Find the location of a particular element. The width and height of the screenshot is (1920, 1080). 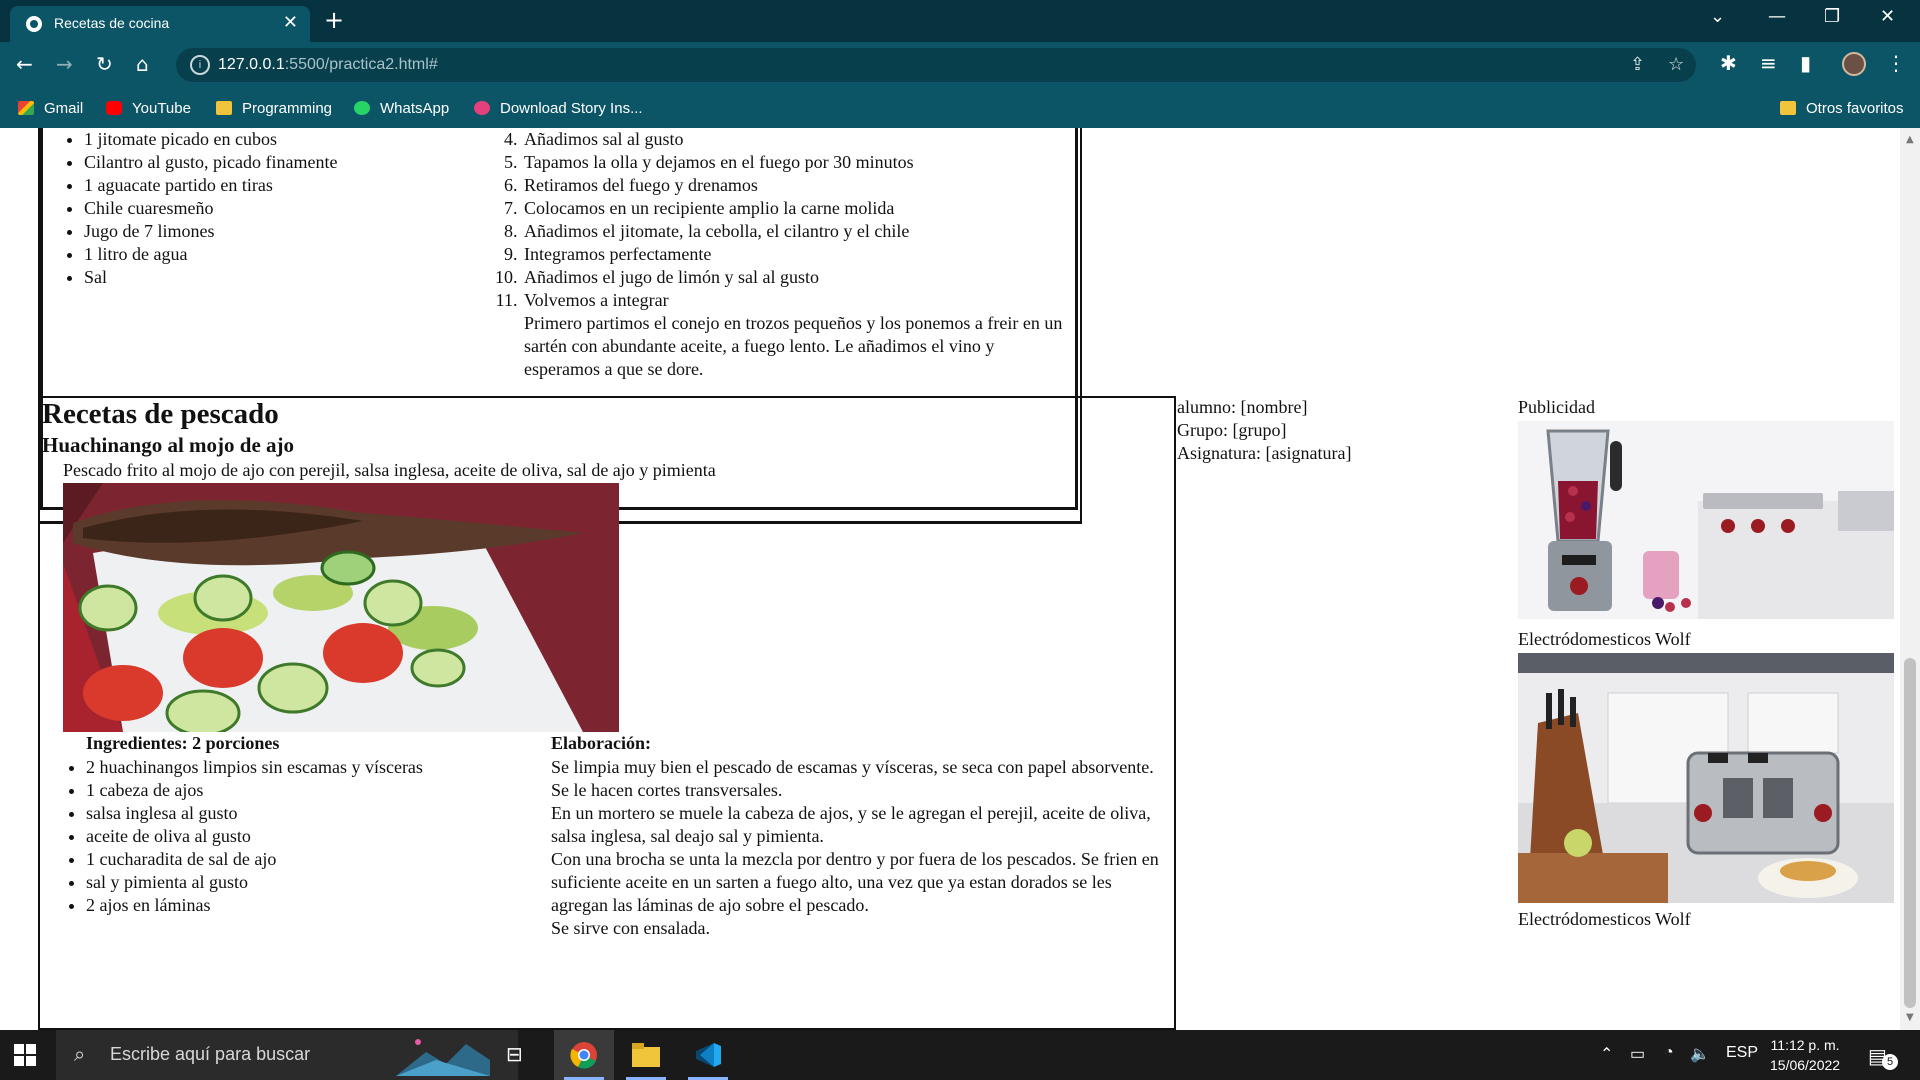

url-text: 127.0.0.1:5500/practica2.html# is located at coordinates (328, 65).